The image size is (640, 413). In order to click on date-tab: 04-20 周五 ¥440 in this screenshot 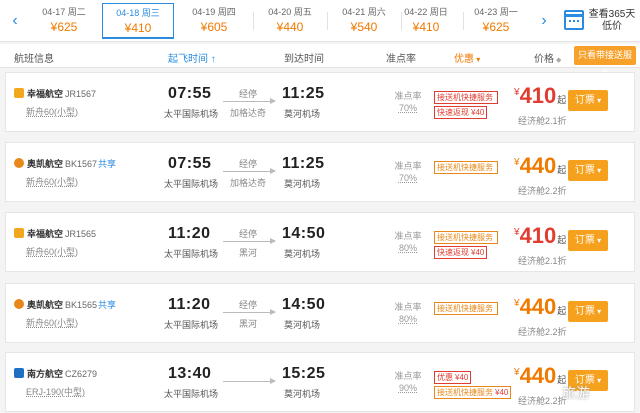, I will do `click(290, 21)`.